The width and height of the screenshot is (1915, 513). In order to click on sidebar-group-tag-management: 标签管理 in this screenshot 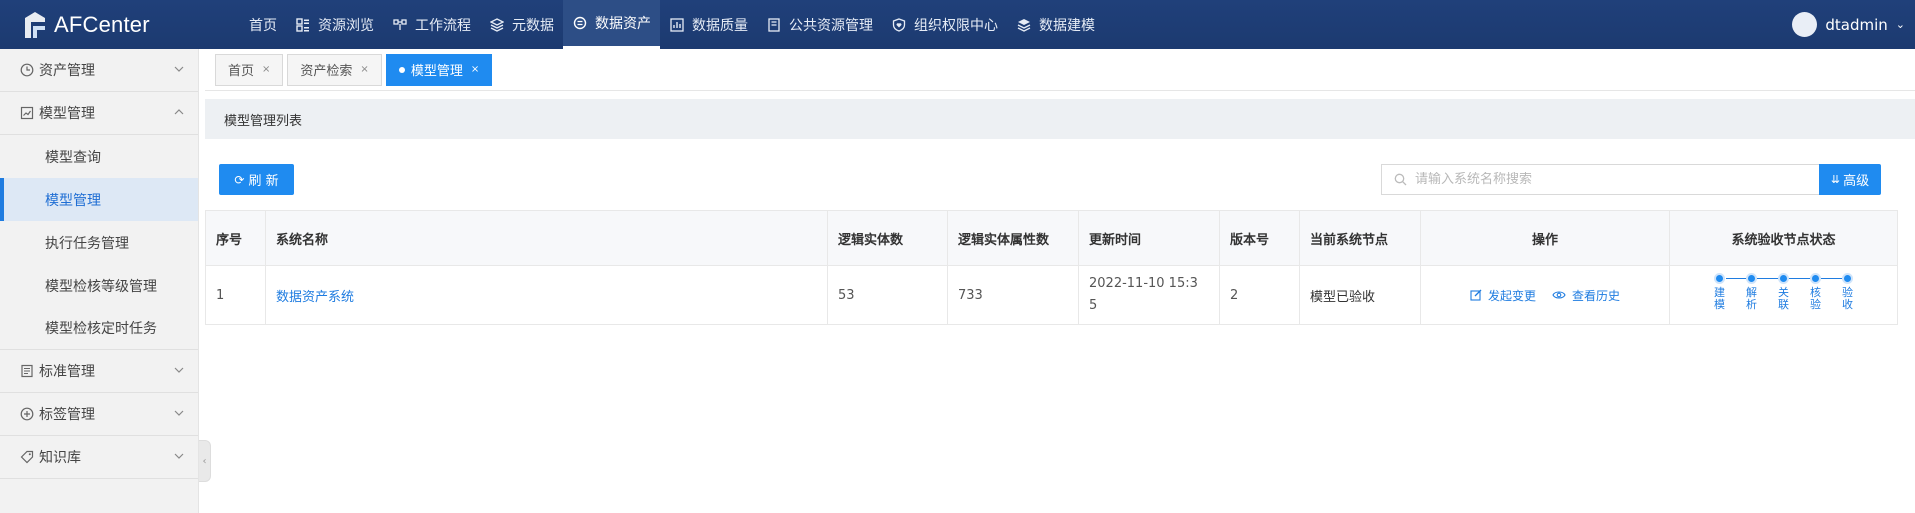, I will do `click(99, 414)`.